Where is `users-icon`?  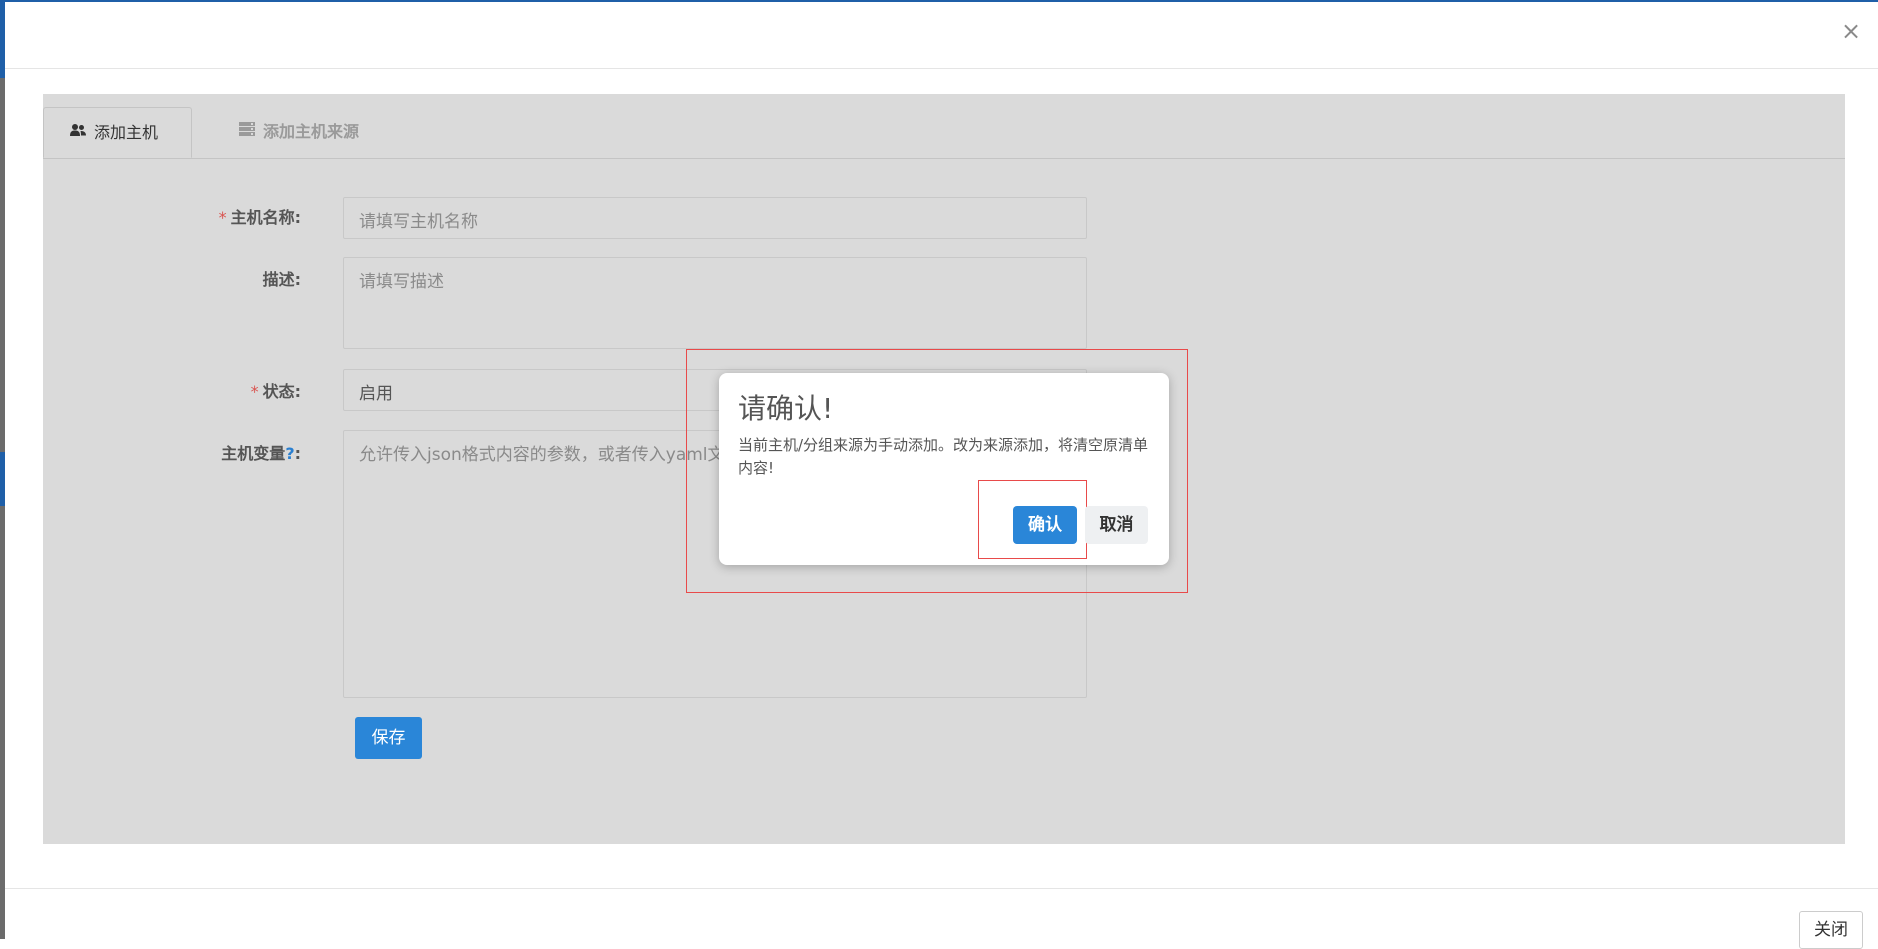
users-icon is located at coordinates (78, 133).